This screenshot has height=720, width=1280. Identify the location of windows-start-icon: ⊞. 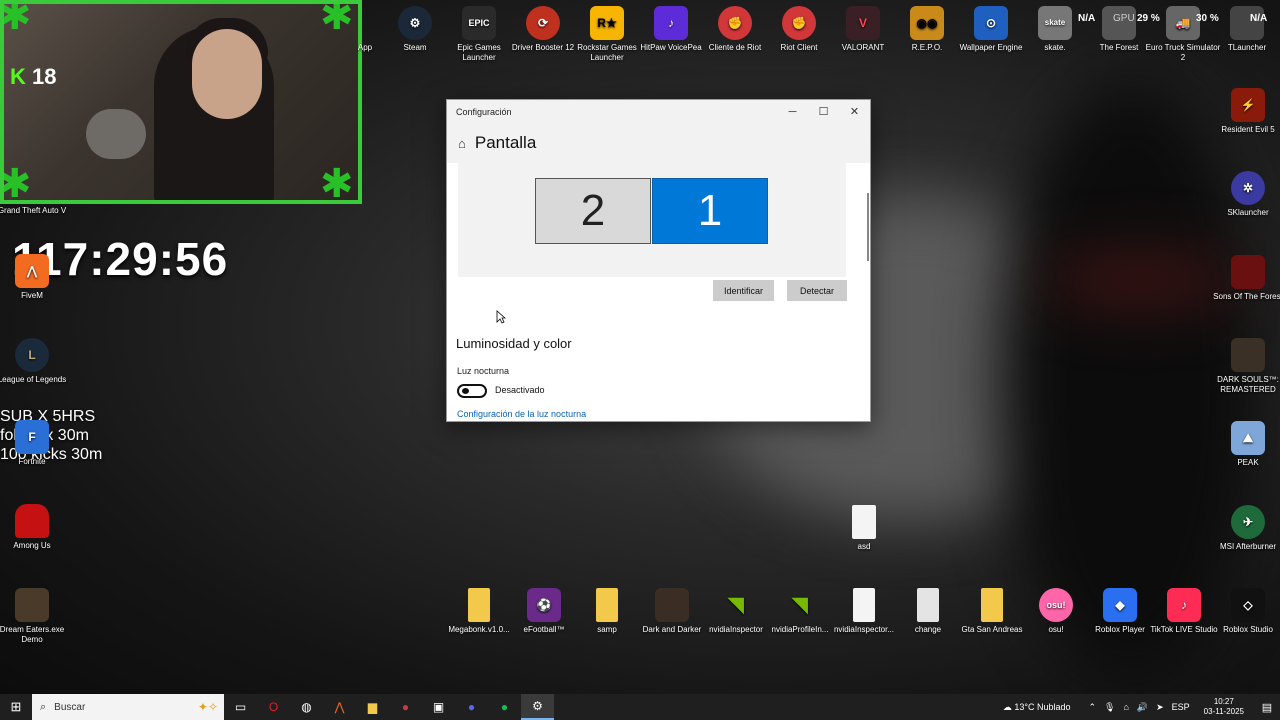
(16, 707).